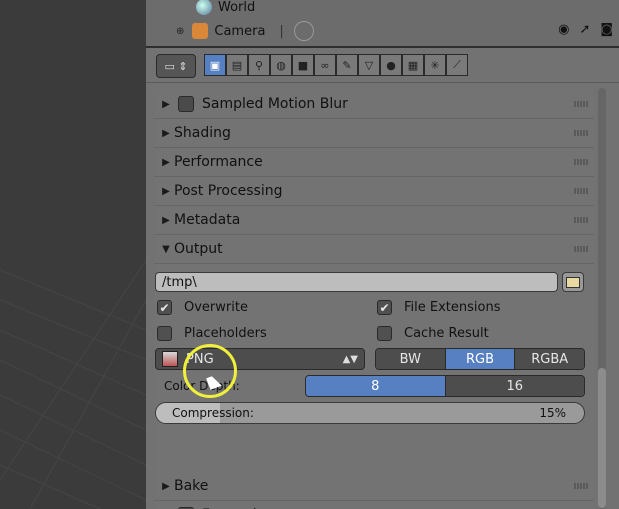  I want to click on panel-header-performance: ▶ Performance, so click(374, 162).